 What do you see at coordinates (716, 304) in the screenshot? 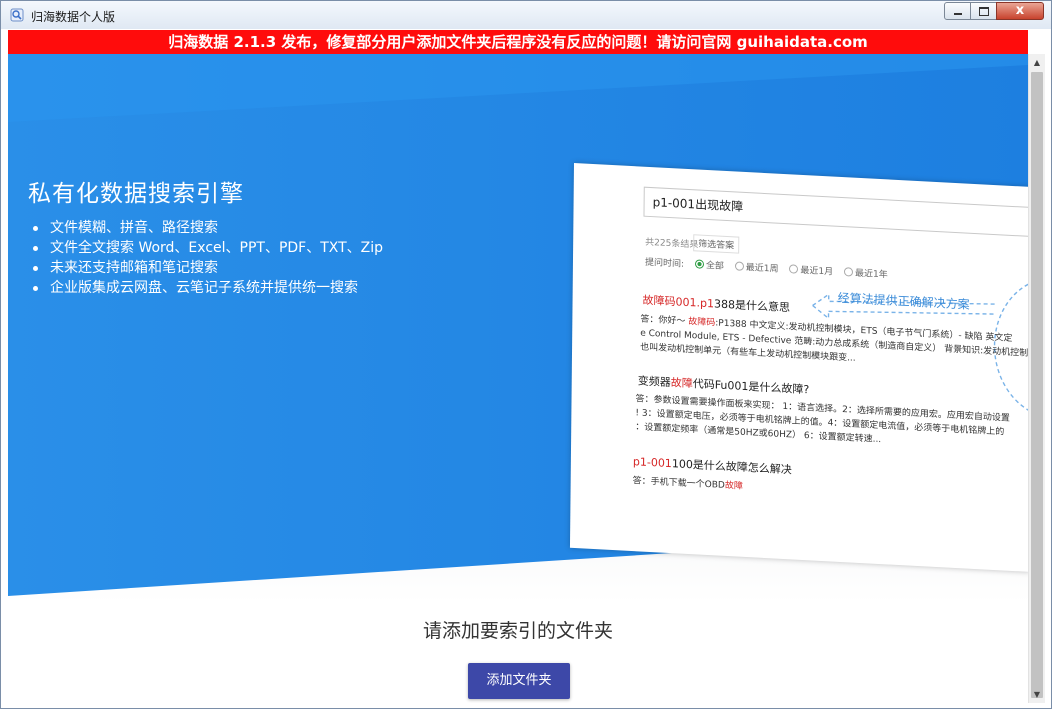
I see `preview-question: 故障码001.p1388是什么意思` at bounding box center [716, 304].